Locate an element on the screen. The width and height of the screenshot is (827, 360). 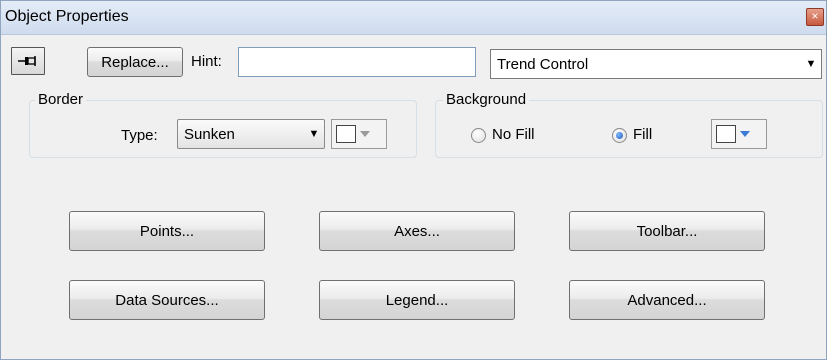
border-color-picker is located at coordinates (359, 134).